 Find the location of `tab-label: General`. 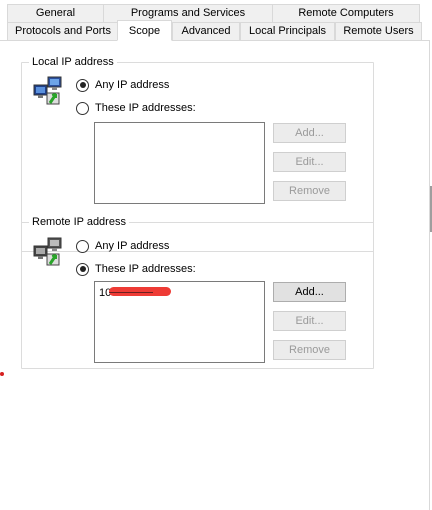

tab-label: General is located at coordinates (55, 13).